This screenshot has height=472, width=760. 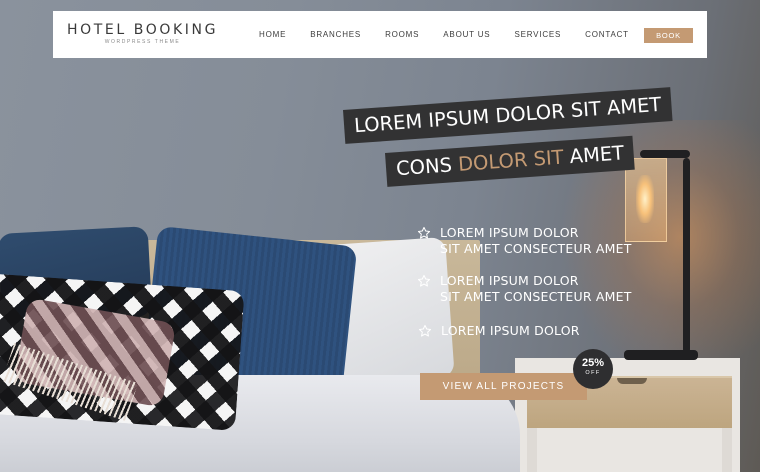 I want to click on discount-badge: 25% OFF, so click(x=593, y=369).